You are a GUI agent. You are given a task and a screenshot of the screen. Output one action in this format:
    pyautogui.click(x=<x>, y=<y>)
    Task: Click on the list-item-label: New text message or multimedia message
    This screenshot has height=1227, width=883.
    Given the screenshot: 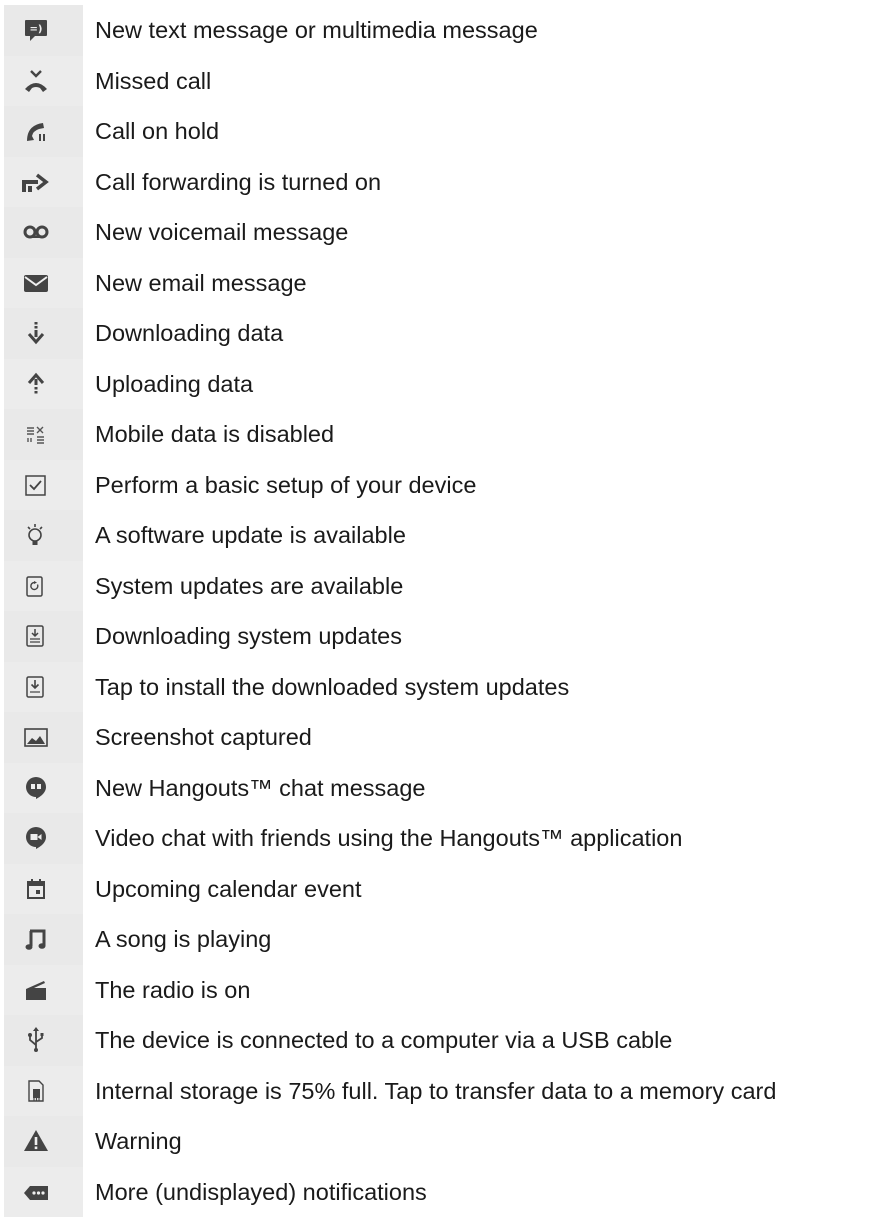 What is the action you would take?
    pyautogui.click(x=316, y=30)
    